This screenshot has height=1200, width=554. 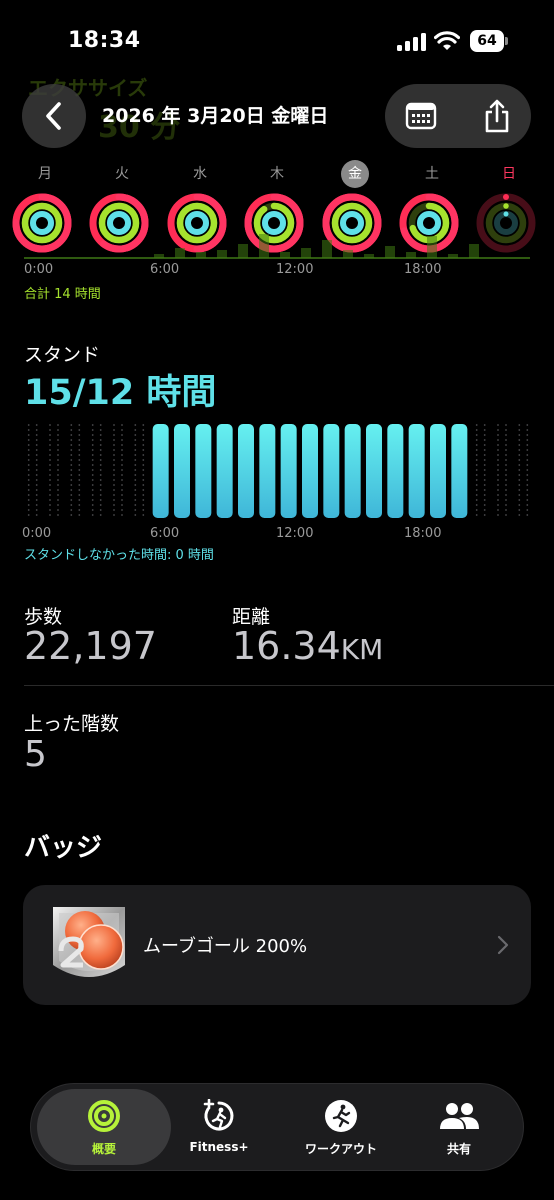 I want to click on wifi-icon, so click(x=447, y=40).